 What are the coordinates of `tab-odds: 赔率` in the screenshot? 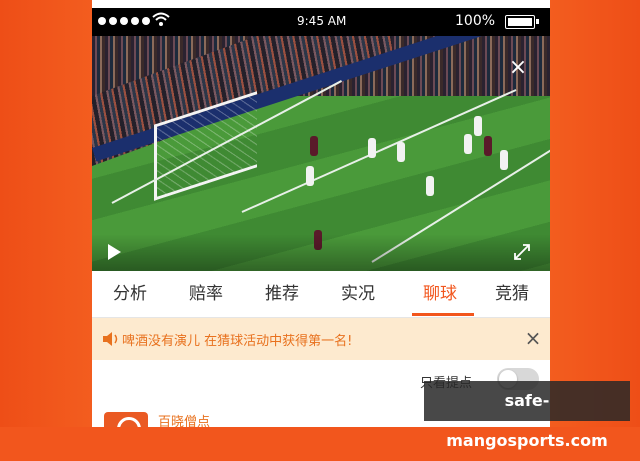 It's located at (206, 294).